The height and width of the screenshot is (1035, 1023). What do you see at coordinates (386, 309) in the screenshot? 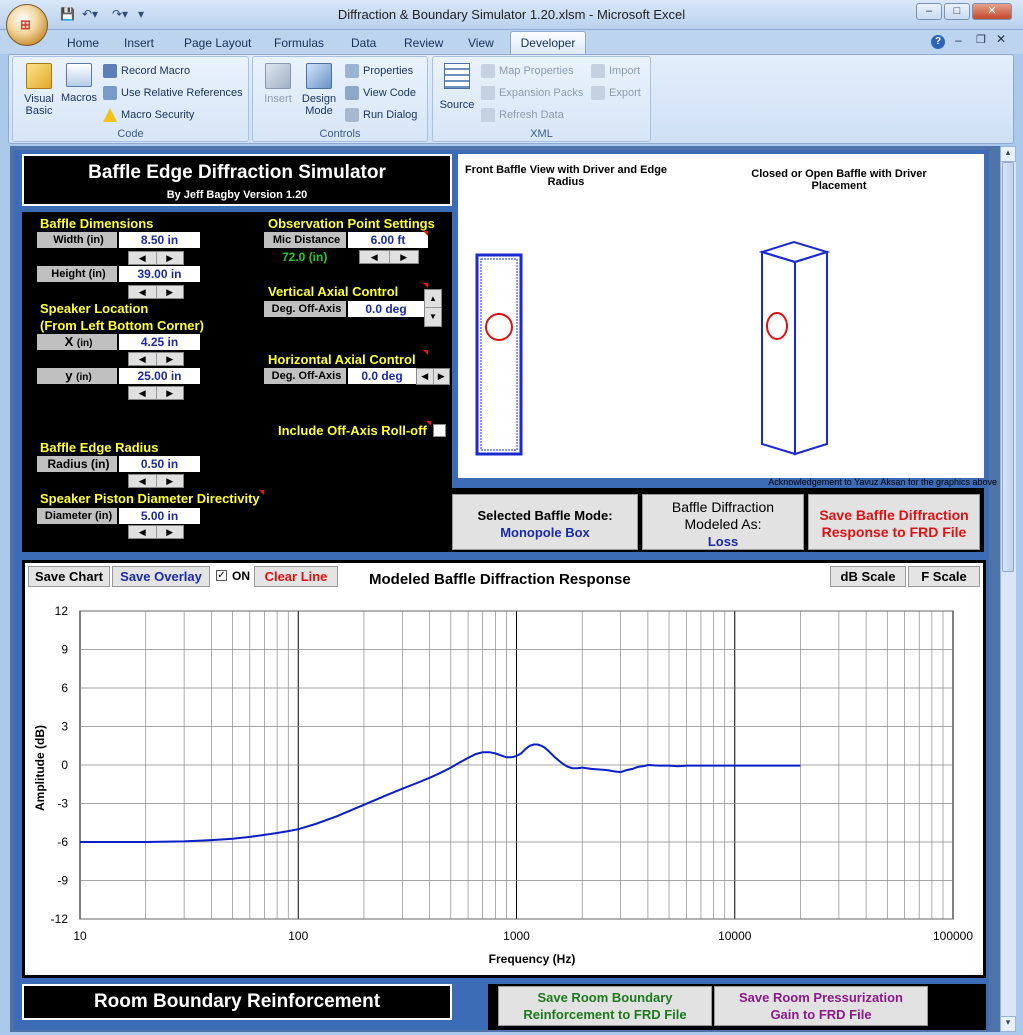
I see `vertical-off-axis-value: 0.0 deg` at bounding box center [386, 309].